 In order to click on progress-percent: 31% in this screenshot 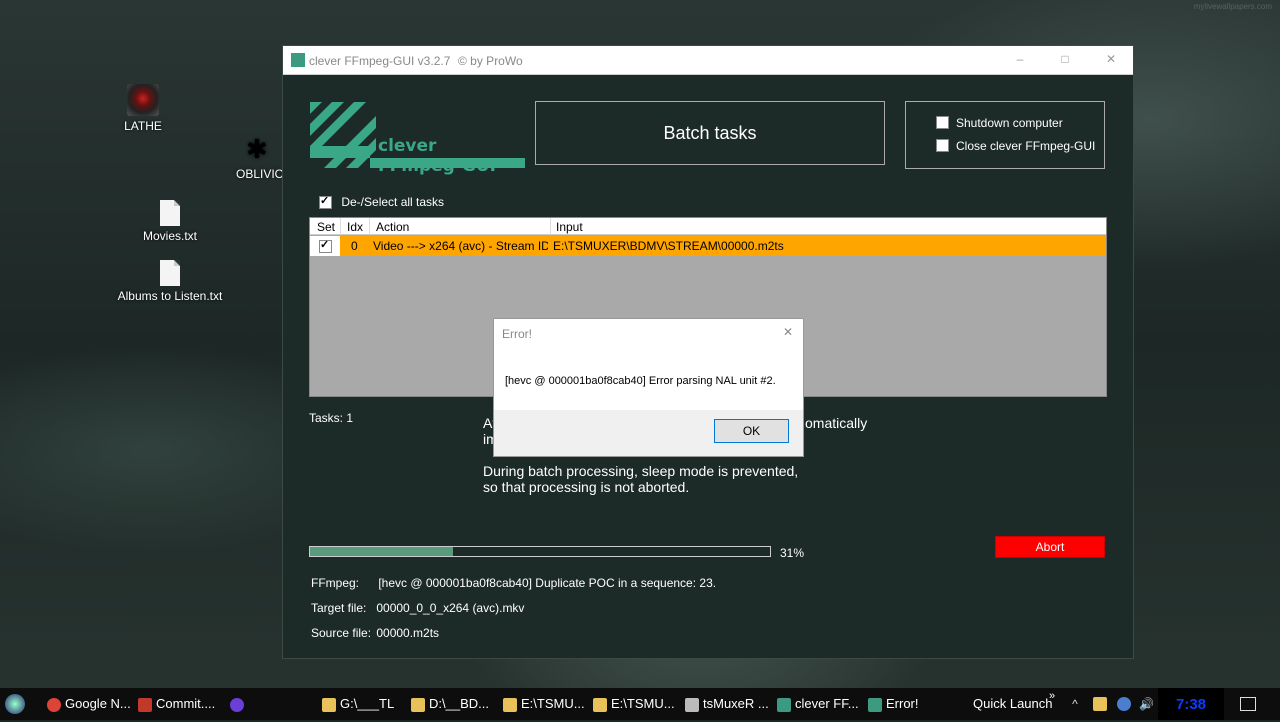, I will do `click(792, 553)`.